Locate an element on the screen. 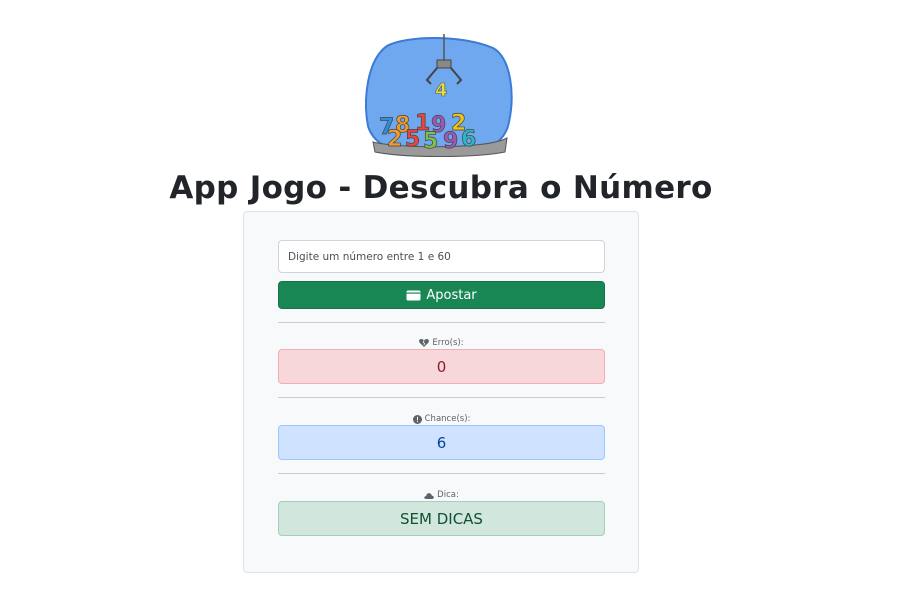 This screenshot has width=900, height=600. heartbreak-icon is located at coordinates (424, 343).